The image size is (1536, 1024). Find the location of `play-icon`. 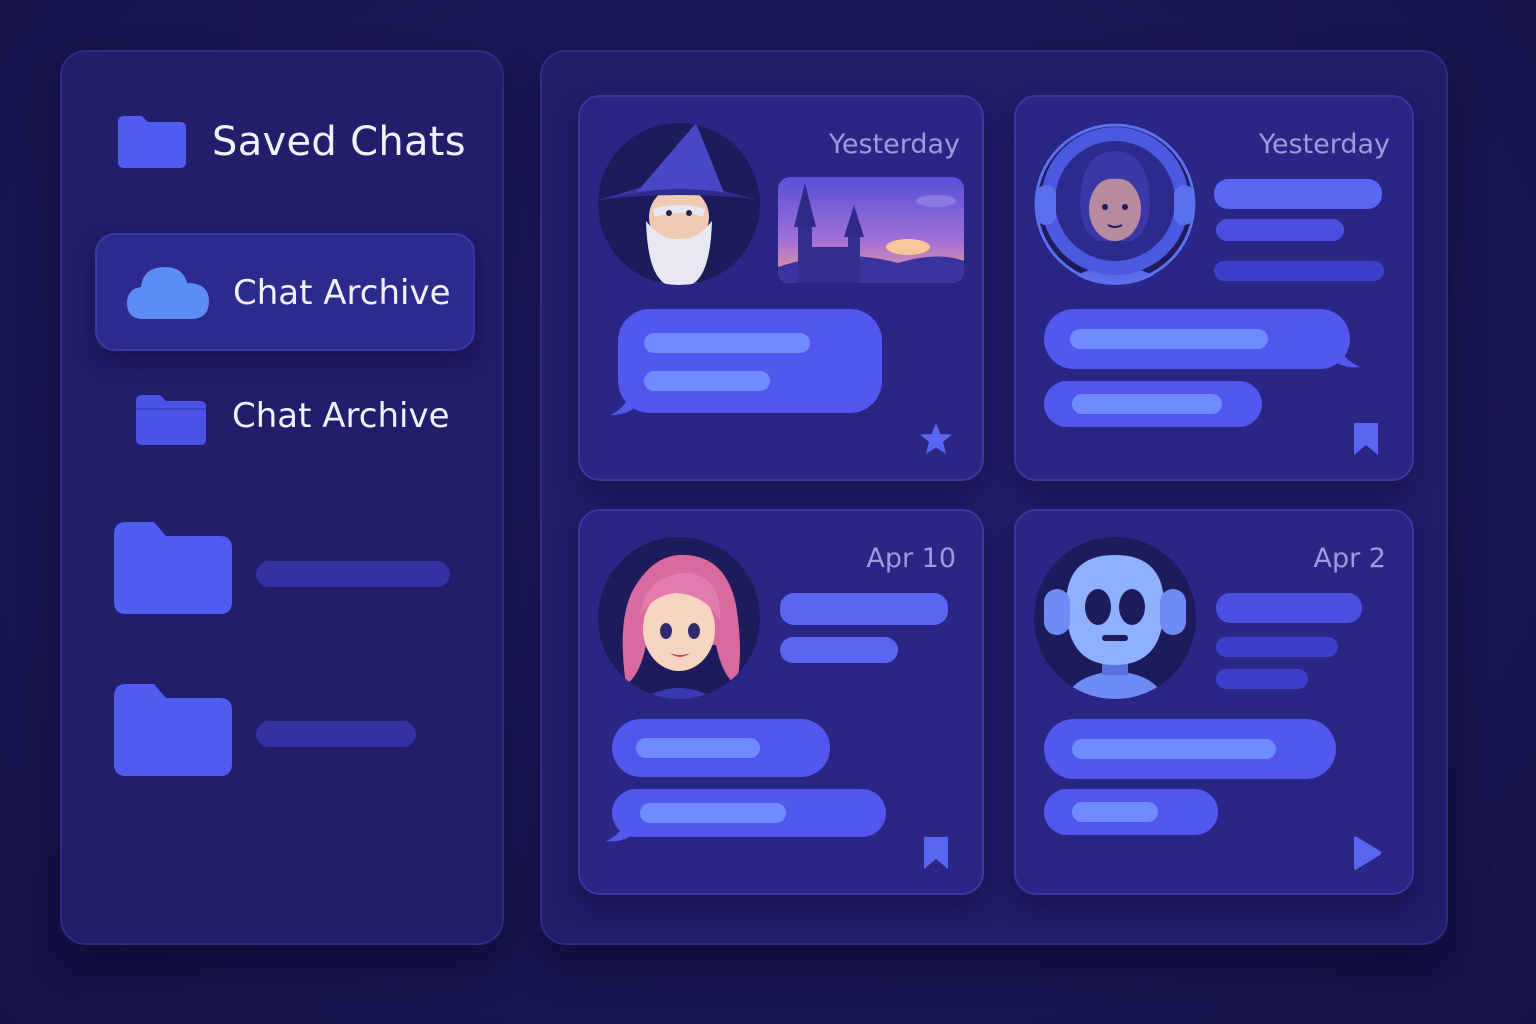

play-icon is located at coordinates (1366, 853).